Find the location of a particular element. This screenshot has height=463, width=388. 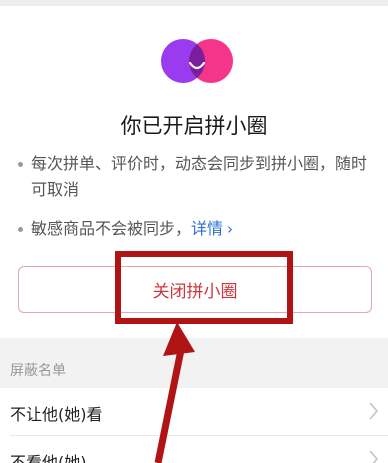

block-list-header: 屏蔽名单 is located at coordinates (38, 371).